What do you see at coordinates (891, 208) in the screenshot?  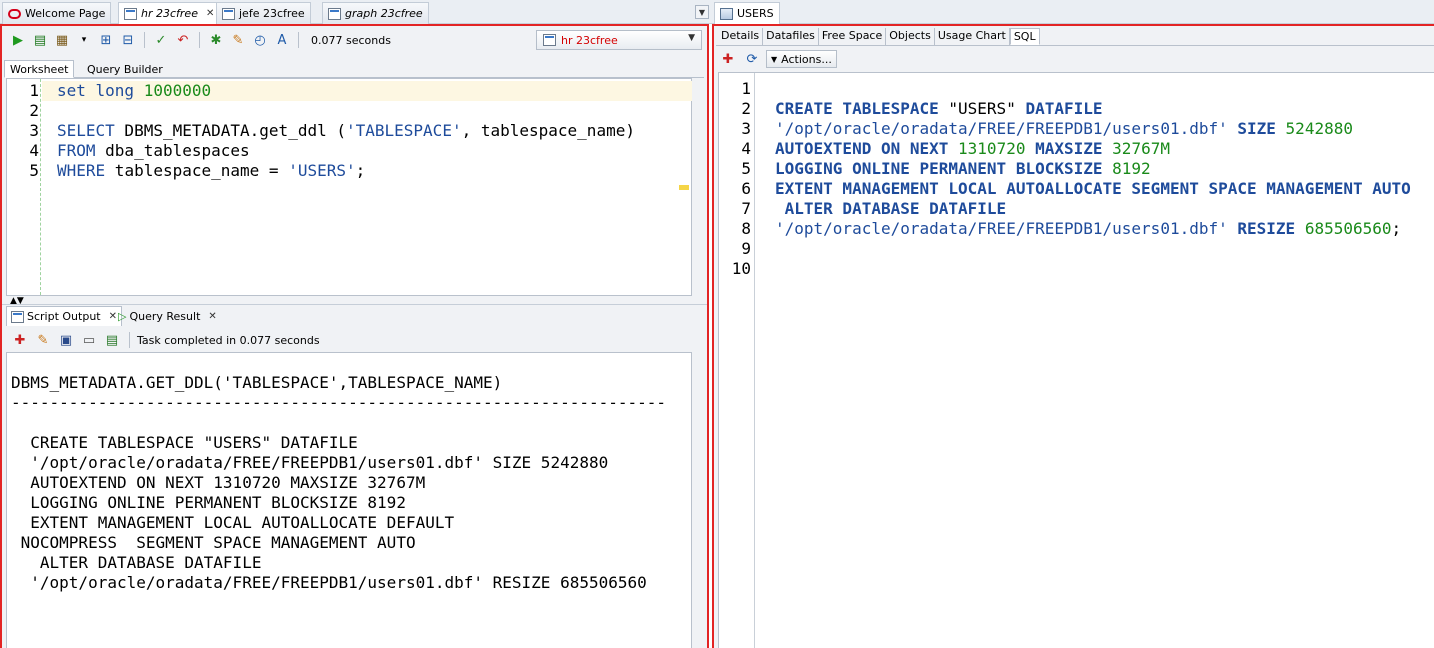 I see `code-token: ALTER DATABASE DATAFILE` at bounding box center [891, 208].